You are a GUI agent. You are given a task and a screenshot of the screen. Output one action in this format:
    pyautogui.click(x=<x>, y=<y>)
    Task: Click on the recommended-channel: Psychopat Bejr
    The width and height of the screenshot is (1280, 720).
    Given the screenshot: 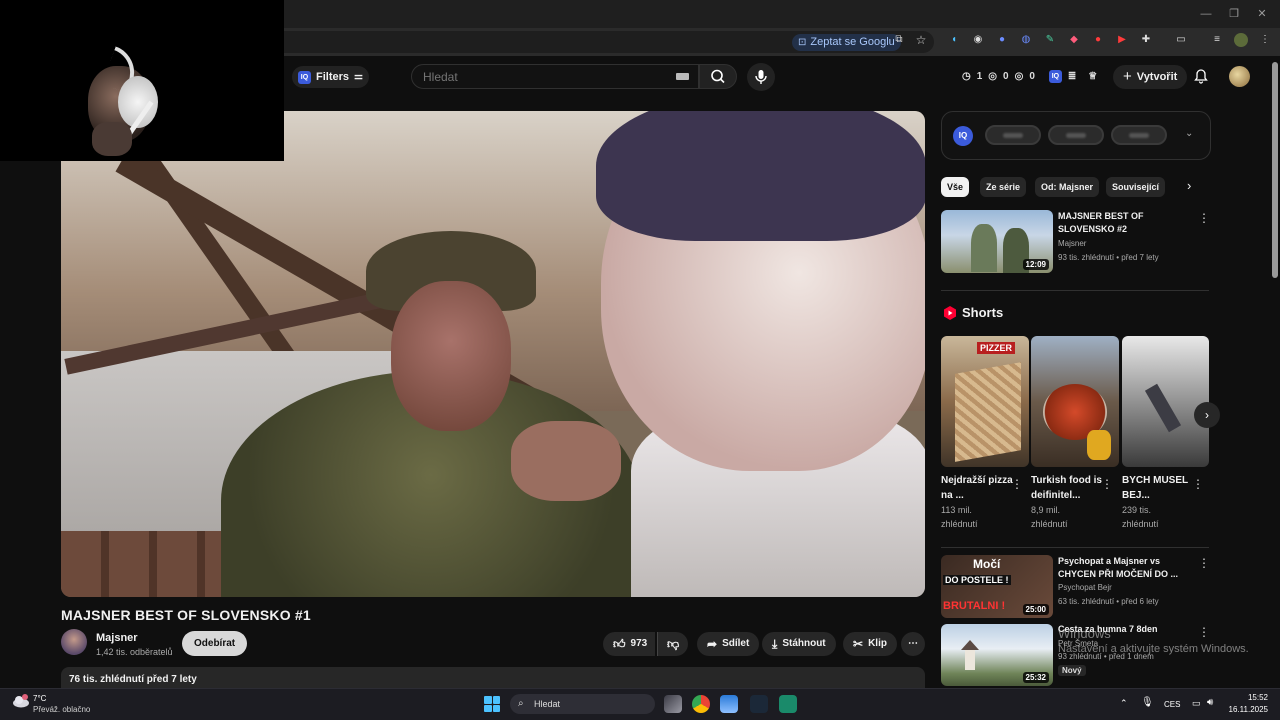 What is the action you would take?
    pyautogui.click(x=1085, y=588)
    